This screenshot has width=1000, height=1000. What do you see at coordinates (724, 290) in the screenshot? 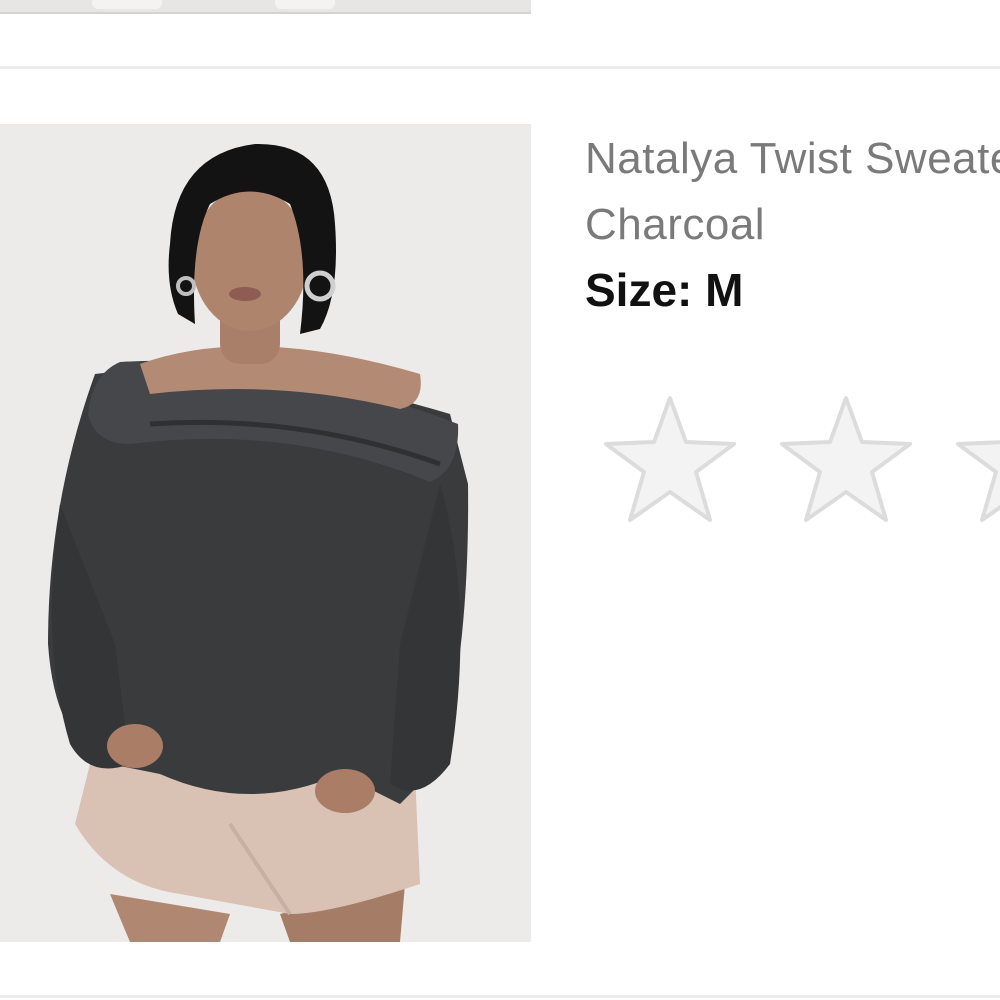
I see `size-value: M` at bounding box center [724, 290].